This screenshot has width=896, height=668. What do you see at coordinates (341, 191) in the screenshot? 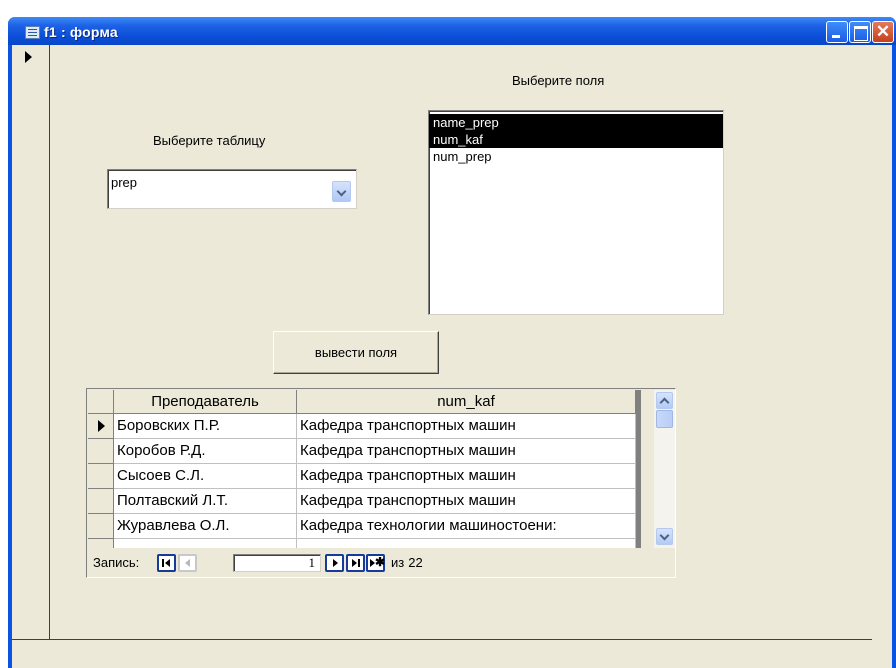
I see `dropdown-chevron-icon` at bounding box center [341, 191].